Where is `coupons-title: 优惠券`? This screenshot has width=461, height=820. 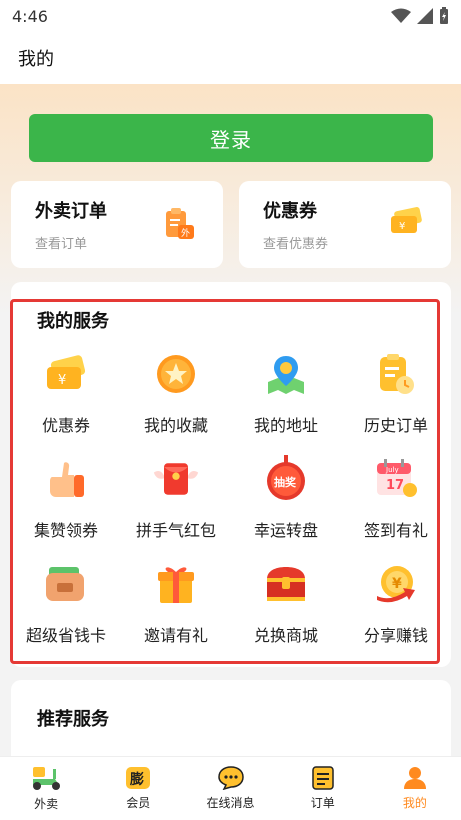 coupons-title: 优惠券 is located at coordinates (290, 211).